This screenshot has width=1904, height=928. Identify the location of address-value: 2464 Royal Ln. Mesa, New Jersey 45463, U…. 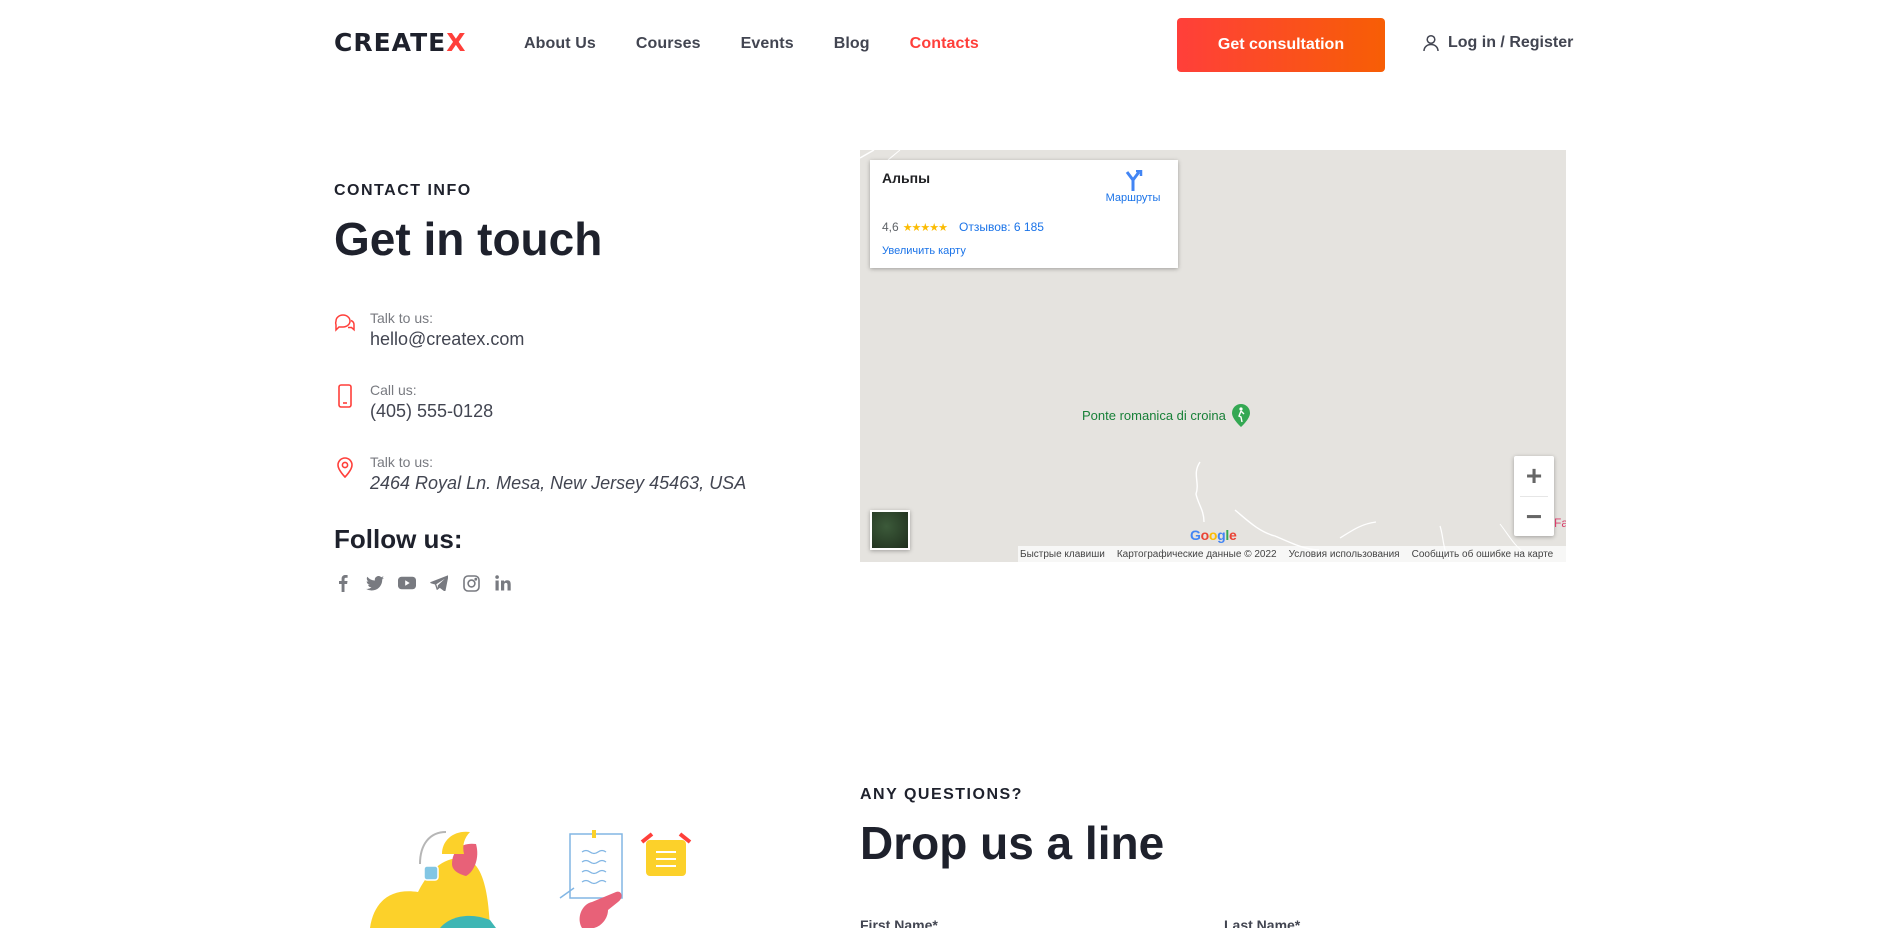
(558, 483).